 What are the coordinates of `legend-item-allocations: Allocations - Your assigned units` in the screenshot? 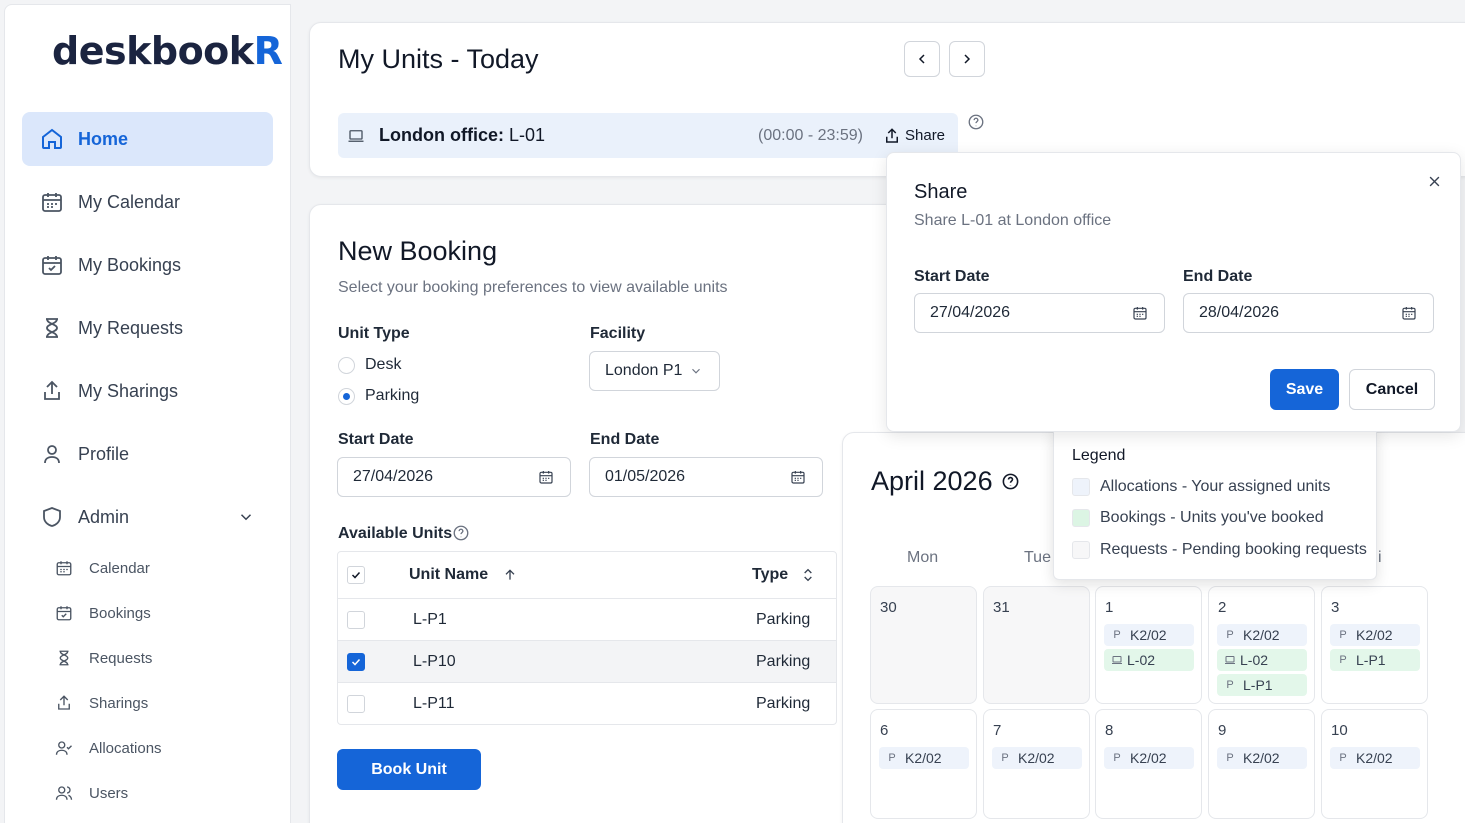 It's located at (1201, 487).